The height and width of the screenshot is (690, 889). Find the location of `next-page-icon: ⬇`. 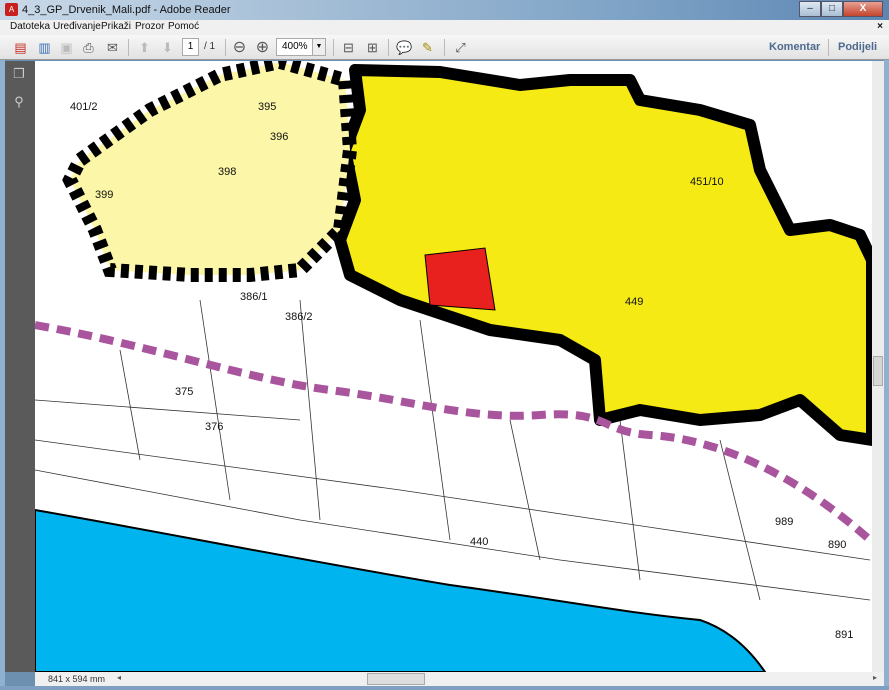

next-page-icon: ⬇ is located at coordinates (167, 47).